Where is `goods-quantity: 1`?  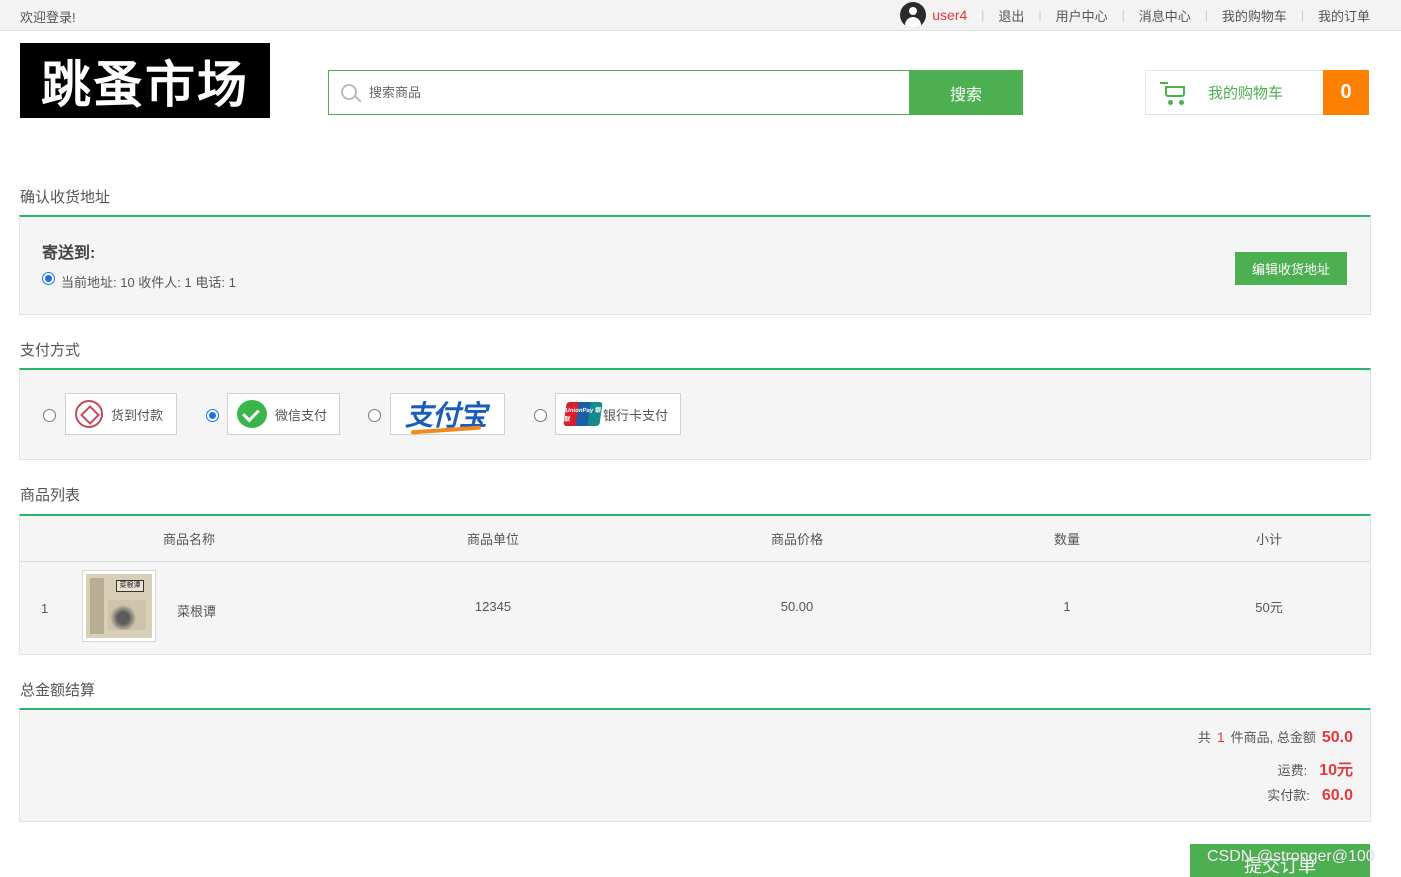
goods-quantity: 1 is located at coordinates (1067, 607).